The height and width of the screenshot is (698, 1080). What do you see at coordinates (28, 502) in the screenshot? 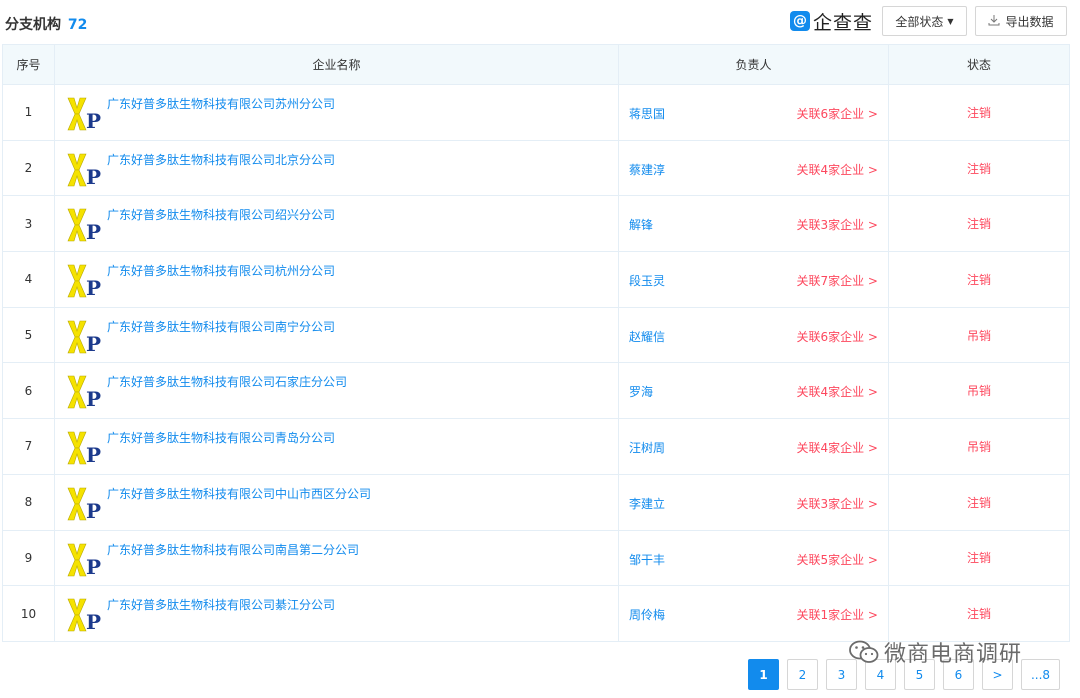
I see `row-index: 8` at bounding box center [28, 502].